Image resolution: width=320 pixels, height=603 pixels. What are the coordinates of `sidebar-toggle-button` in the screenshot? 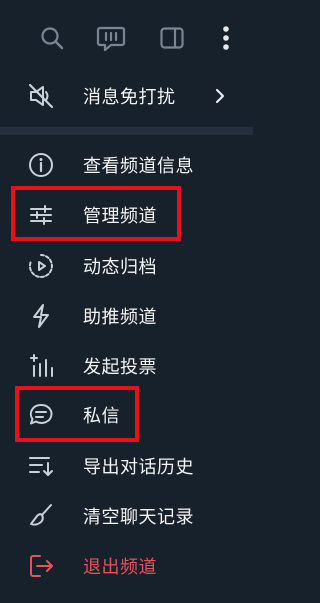 It's located at (172, 38).